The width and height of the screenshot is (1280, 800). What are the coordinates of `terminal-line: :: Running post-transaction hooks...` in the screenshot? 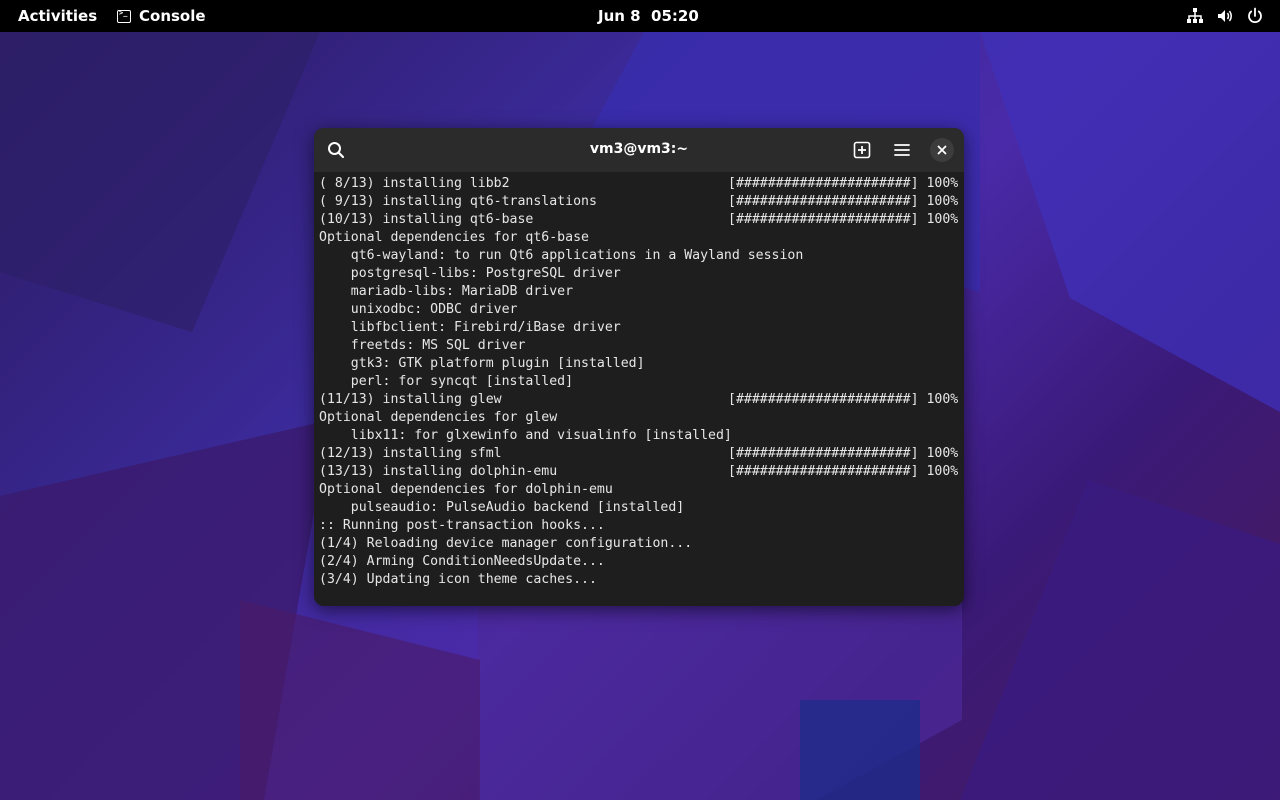 It's located at (641, 526).